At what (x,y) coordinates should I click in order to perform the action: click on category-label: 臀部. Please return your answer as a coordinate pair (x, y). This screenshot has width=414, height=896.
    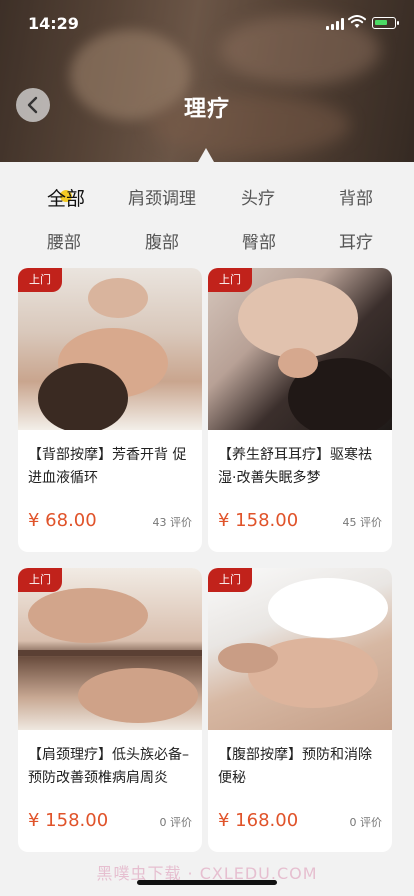
    Looking at the image, I should click on (259, 243).